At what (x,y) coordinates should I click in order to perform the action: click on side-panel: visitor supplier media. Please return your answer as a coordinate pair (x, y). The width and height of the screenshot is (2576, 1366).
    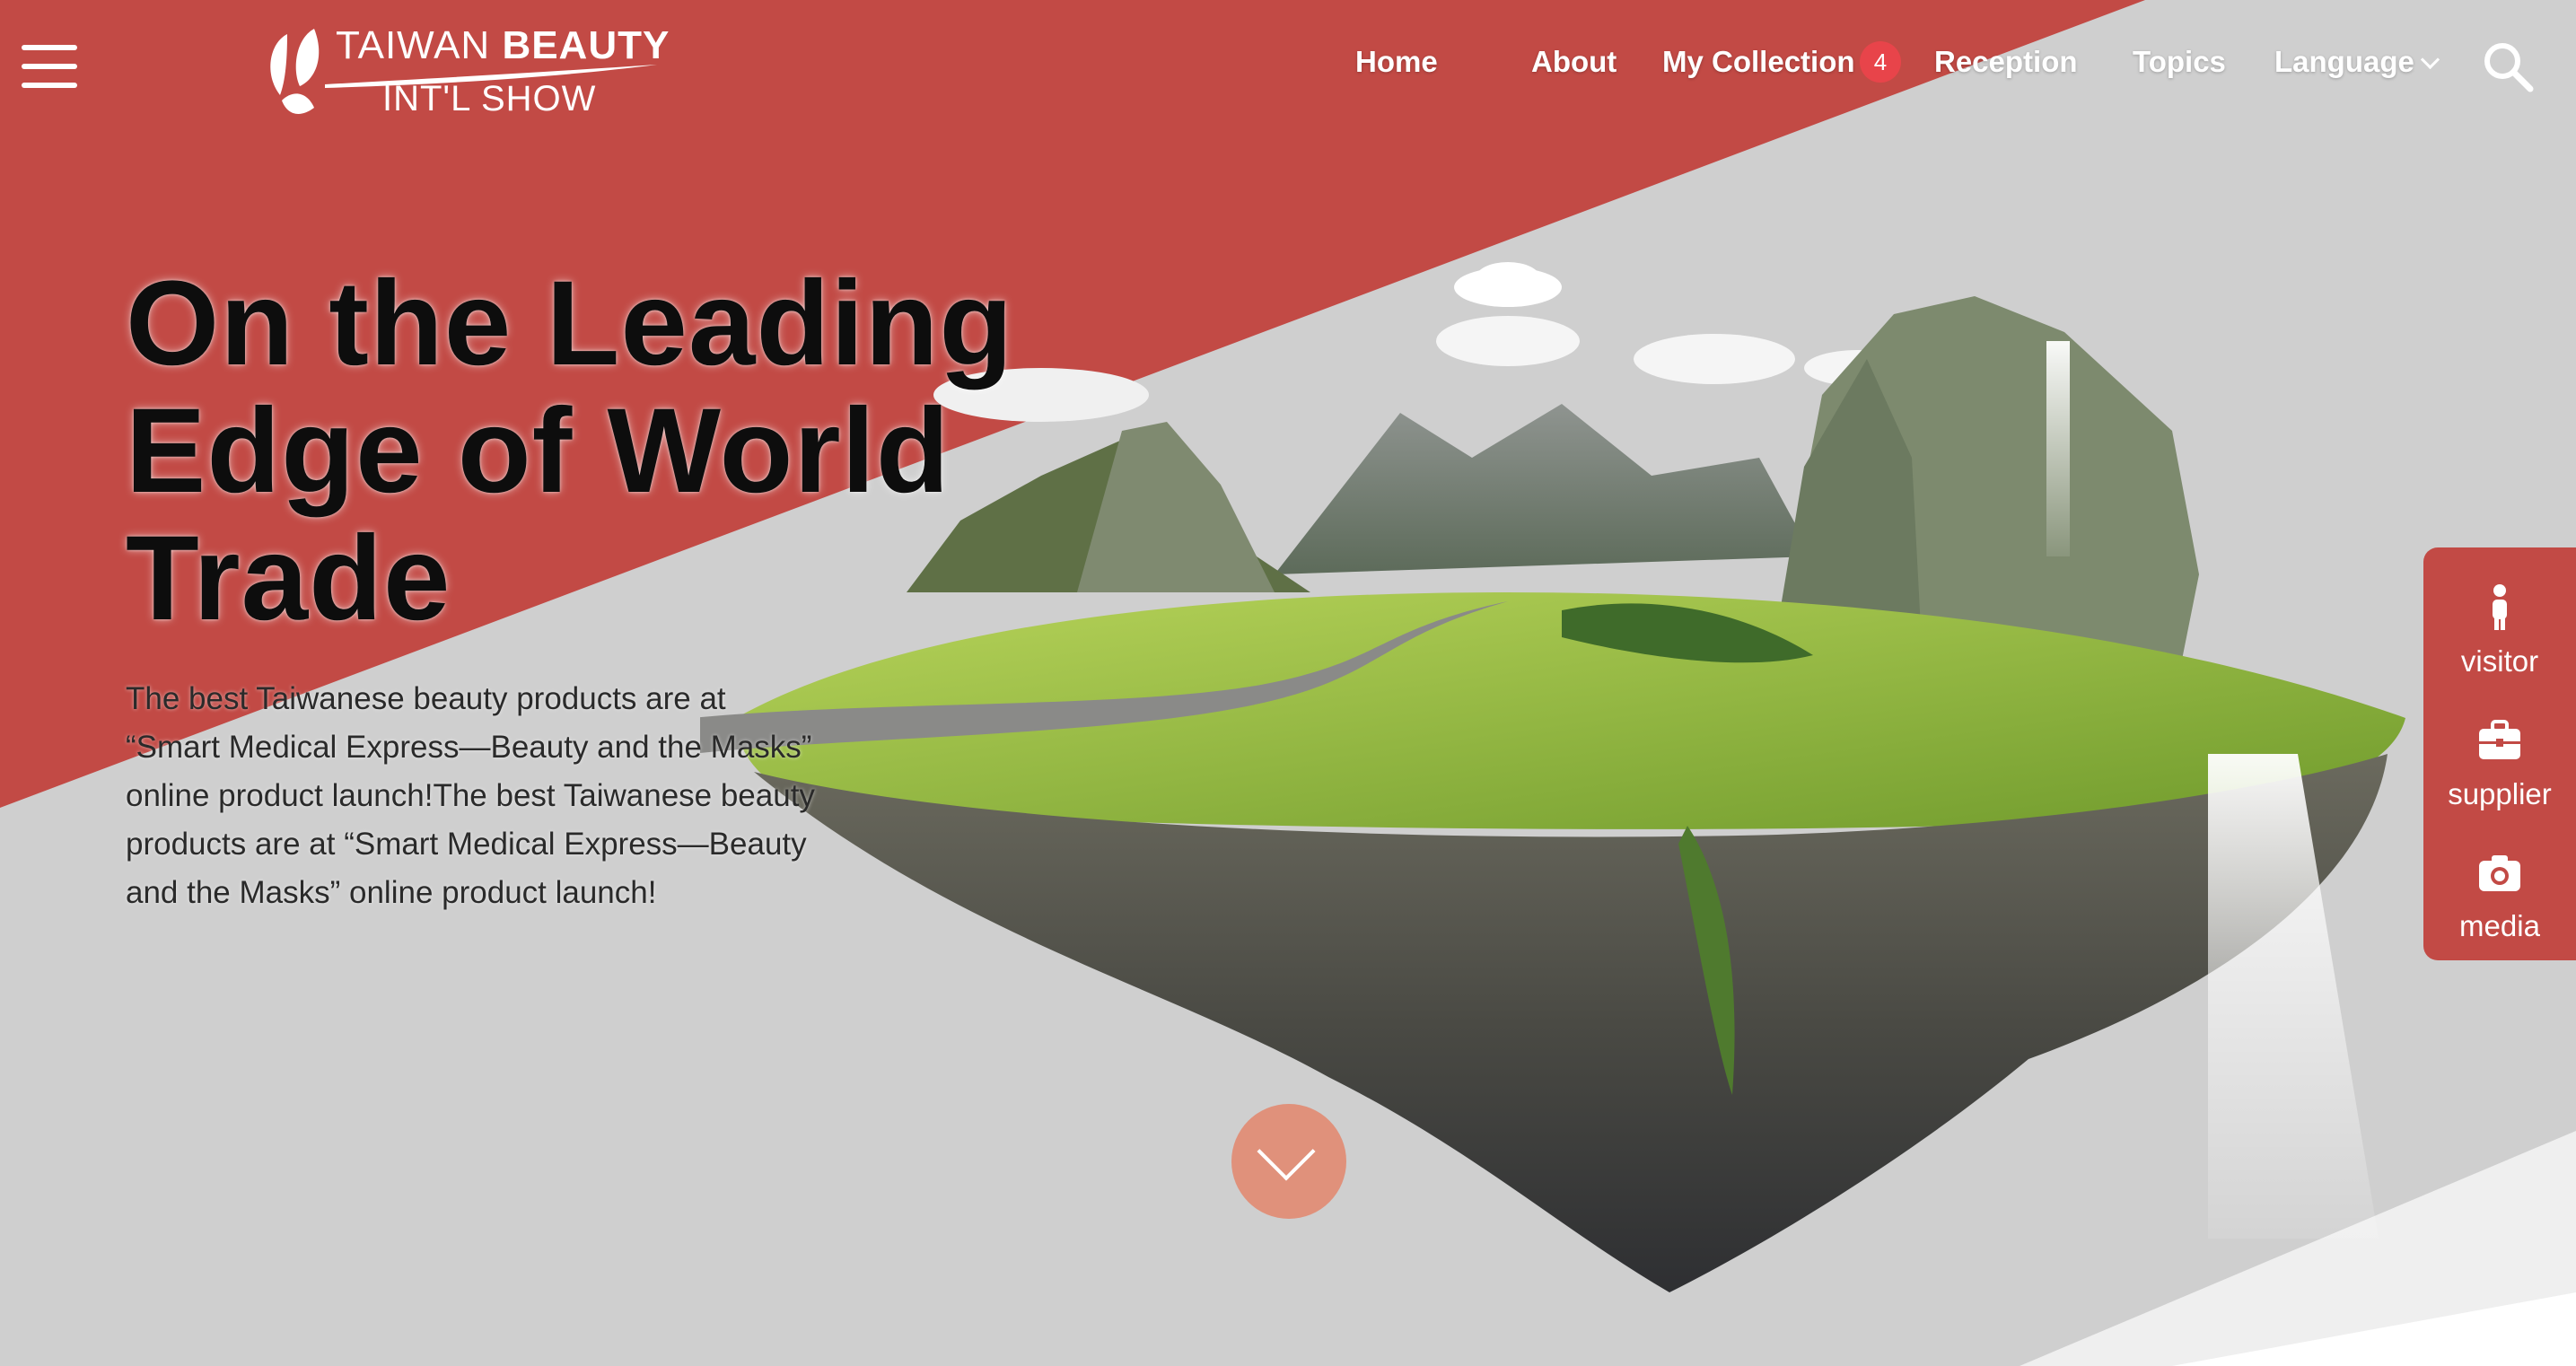
    Looking at the image, I should click on (2499, 753).